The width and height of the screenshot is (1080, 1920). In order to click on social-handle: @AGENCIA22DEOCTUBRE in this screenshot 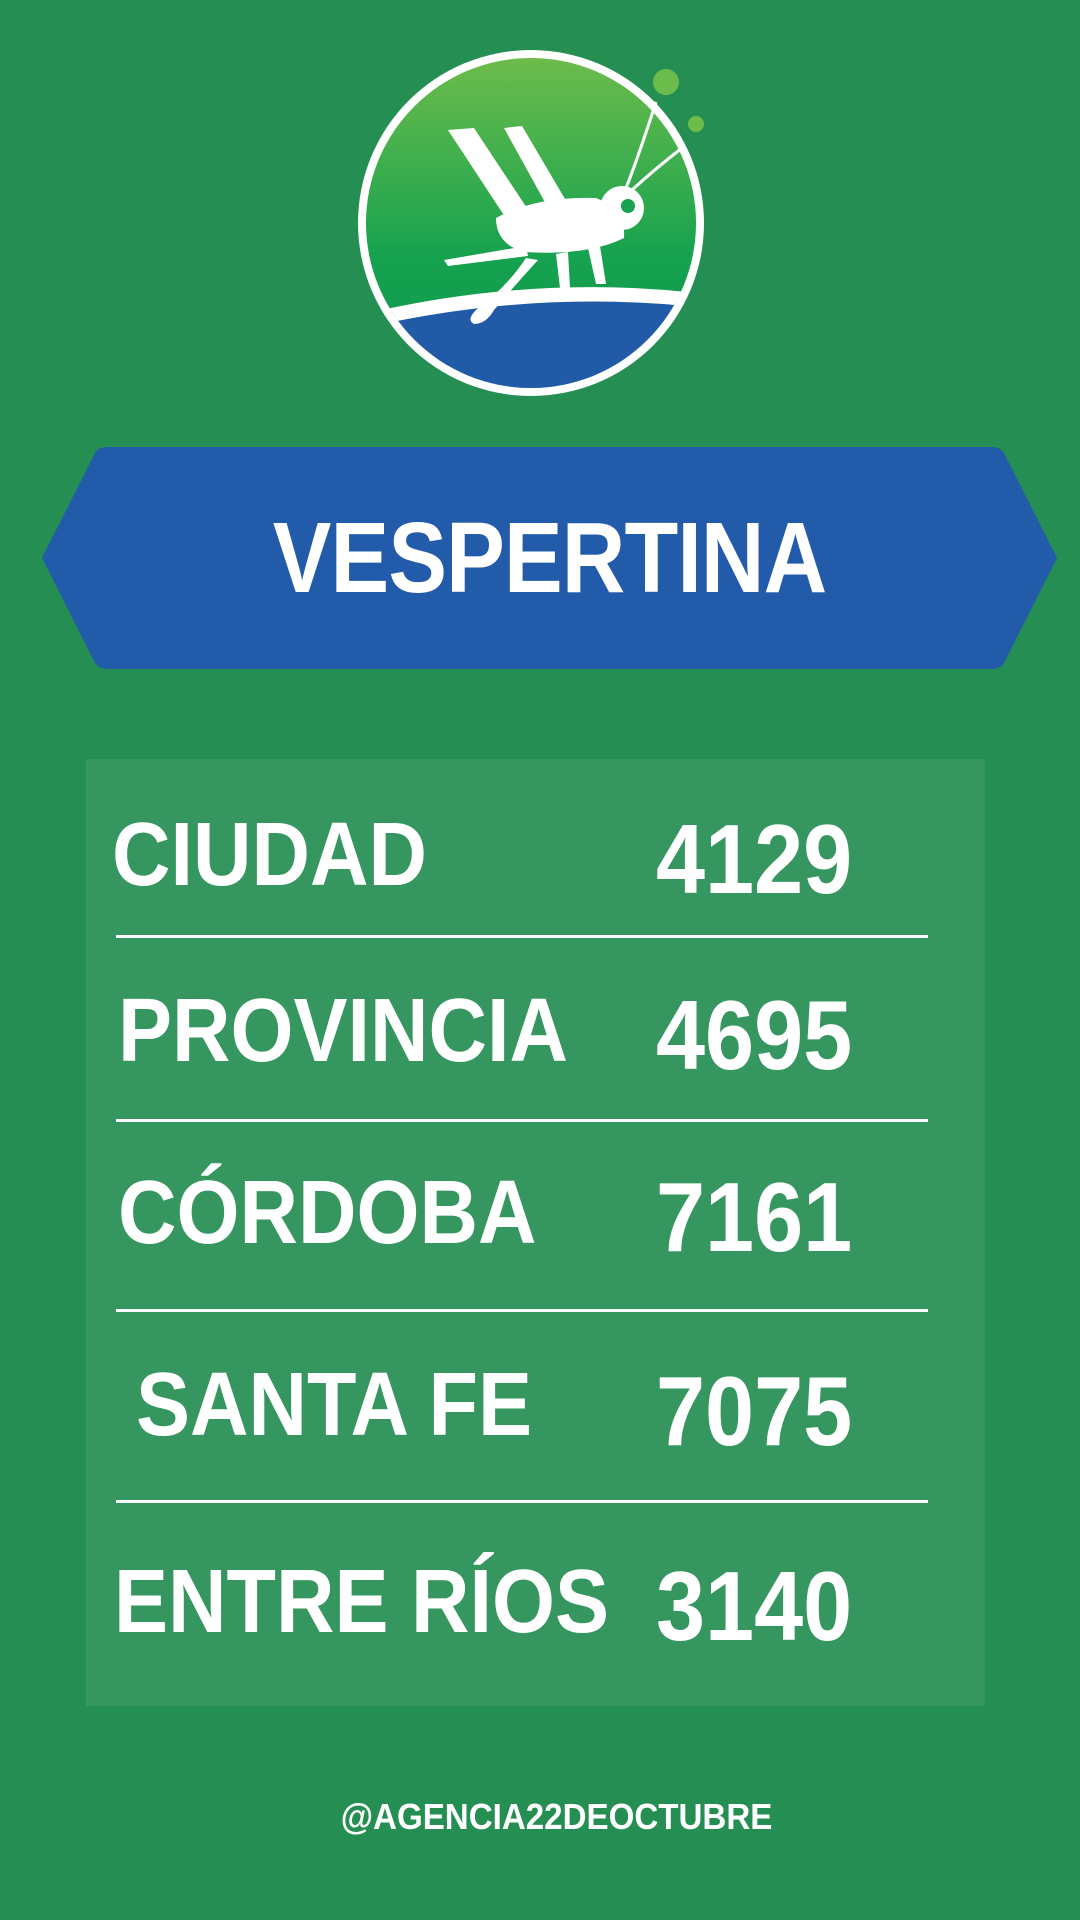, I will do `click(540, 1817)`.